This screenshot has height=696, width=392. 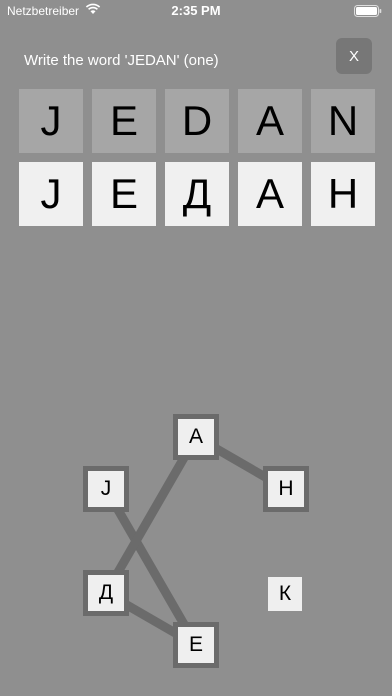 I want to click on letter-node-j: J, so click(x=106, y=489).